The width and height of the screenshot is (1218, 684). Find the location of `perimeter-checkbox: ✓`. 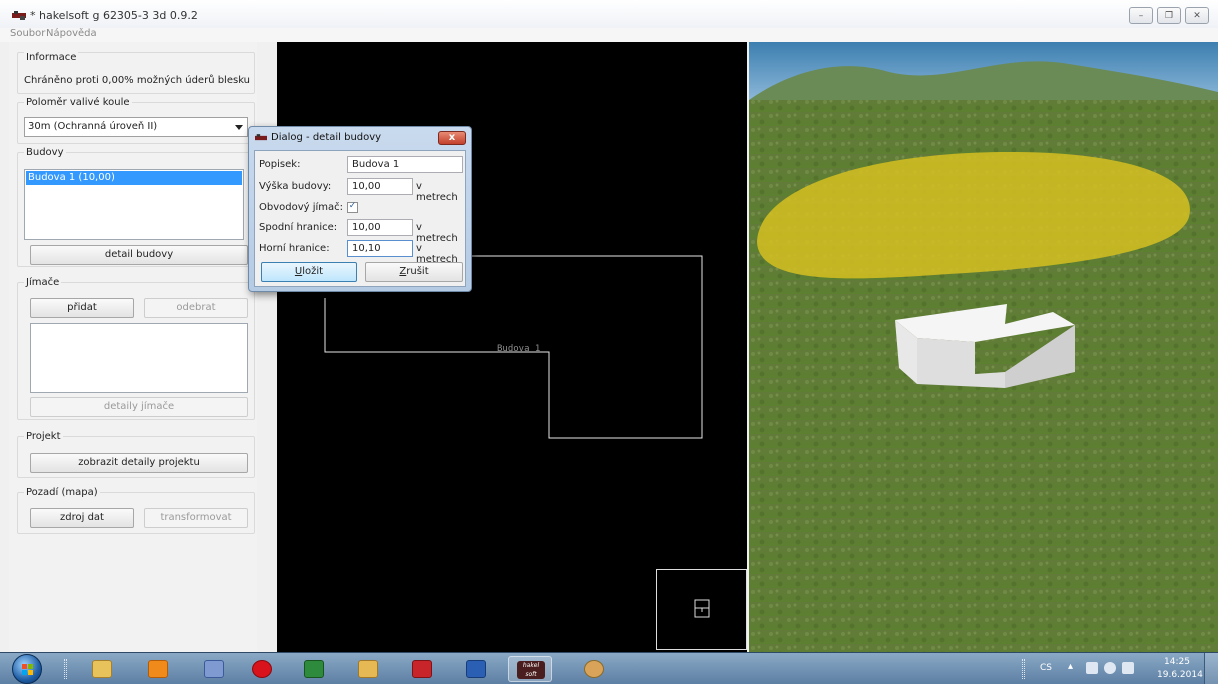

perimeter-checkbox: ✓ is located at coordinates (352, 207).